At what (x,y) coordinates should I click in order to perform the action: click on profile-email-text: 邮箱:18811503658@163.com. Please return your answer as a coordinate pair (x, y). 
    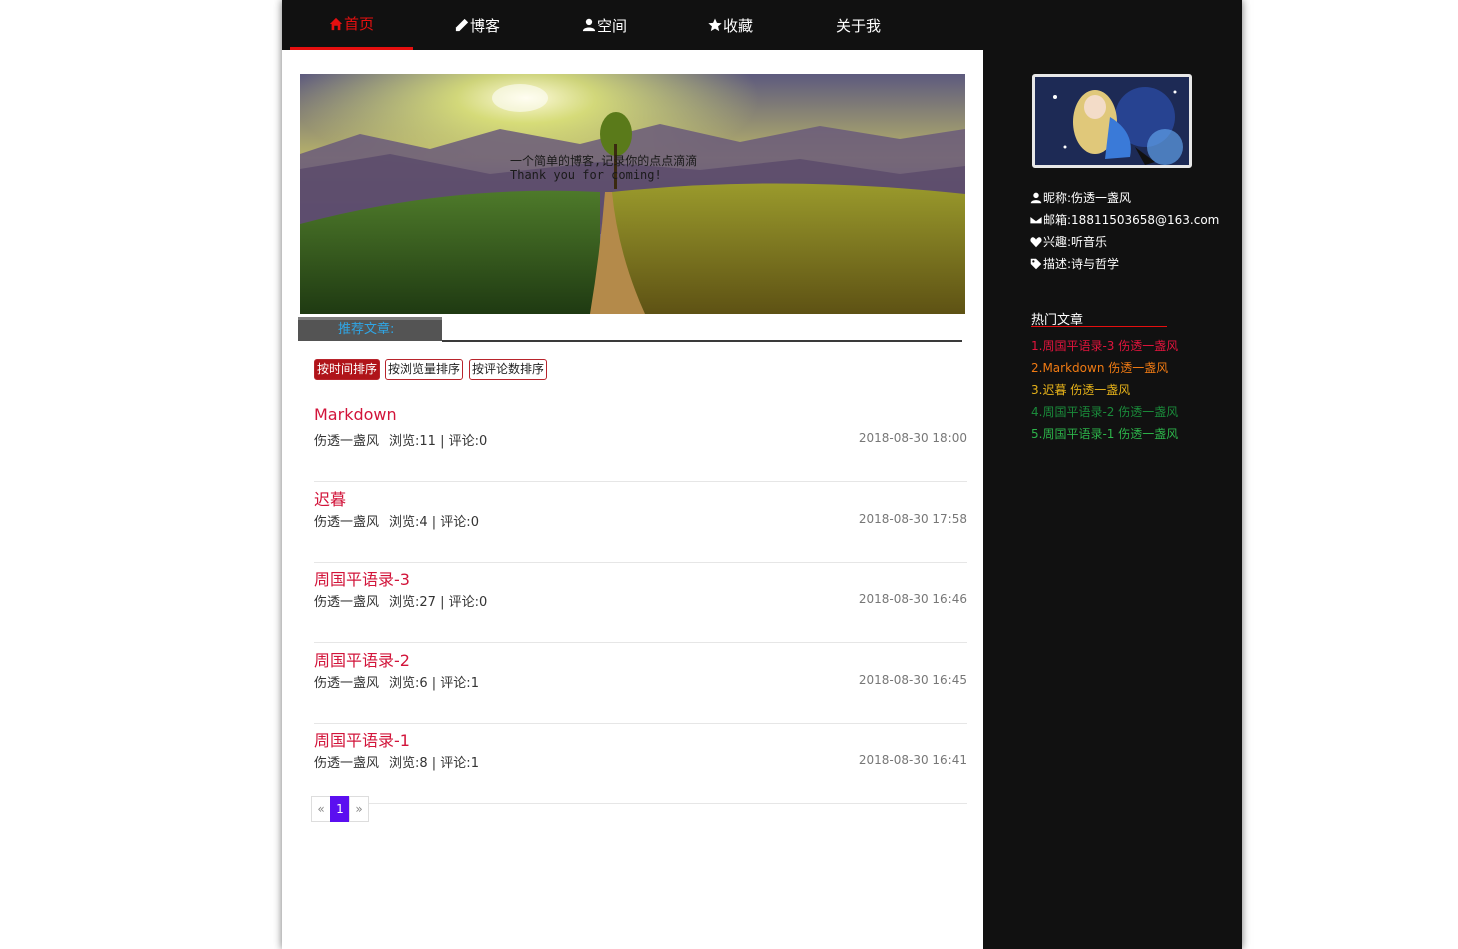
    Looking at the image, I should click on (1131, 220).